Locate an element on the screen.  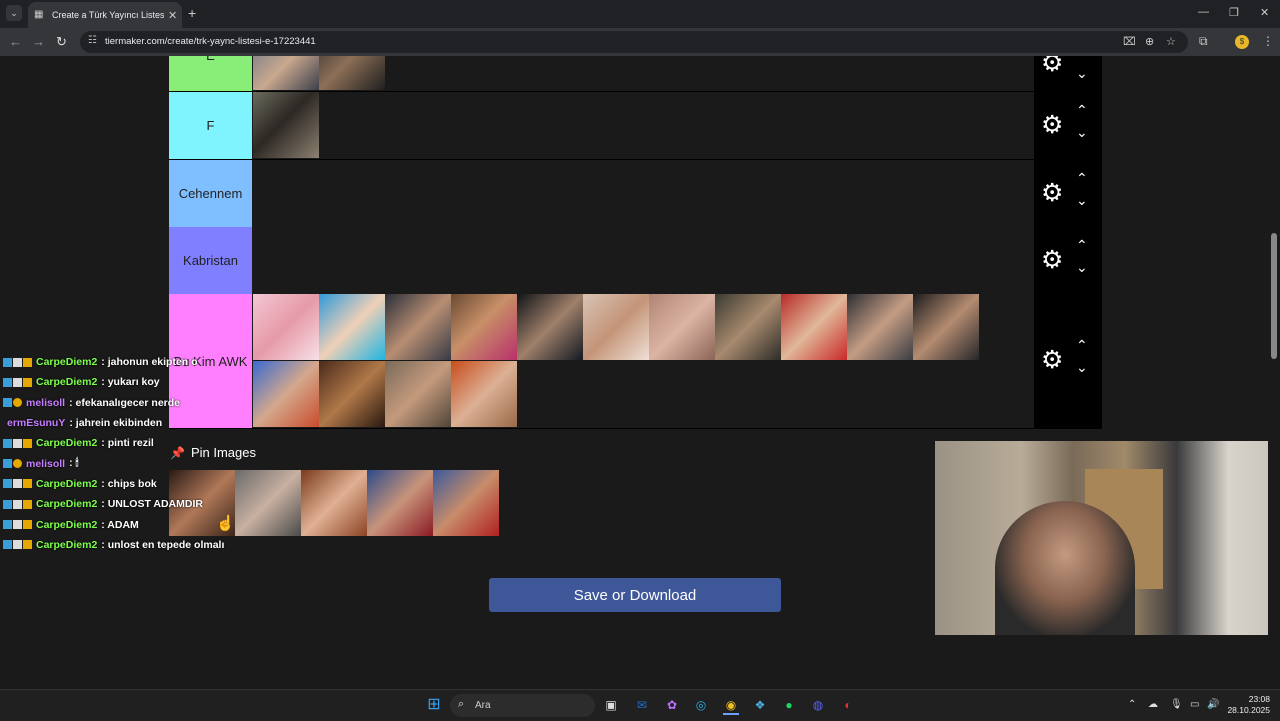
tier-row-f: F ⚙ ⌃ ⌄ is located at coordinates (635, 126).